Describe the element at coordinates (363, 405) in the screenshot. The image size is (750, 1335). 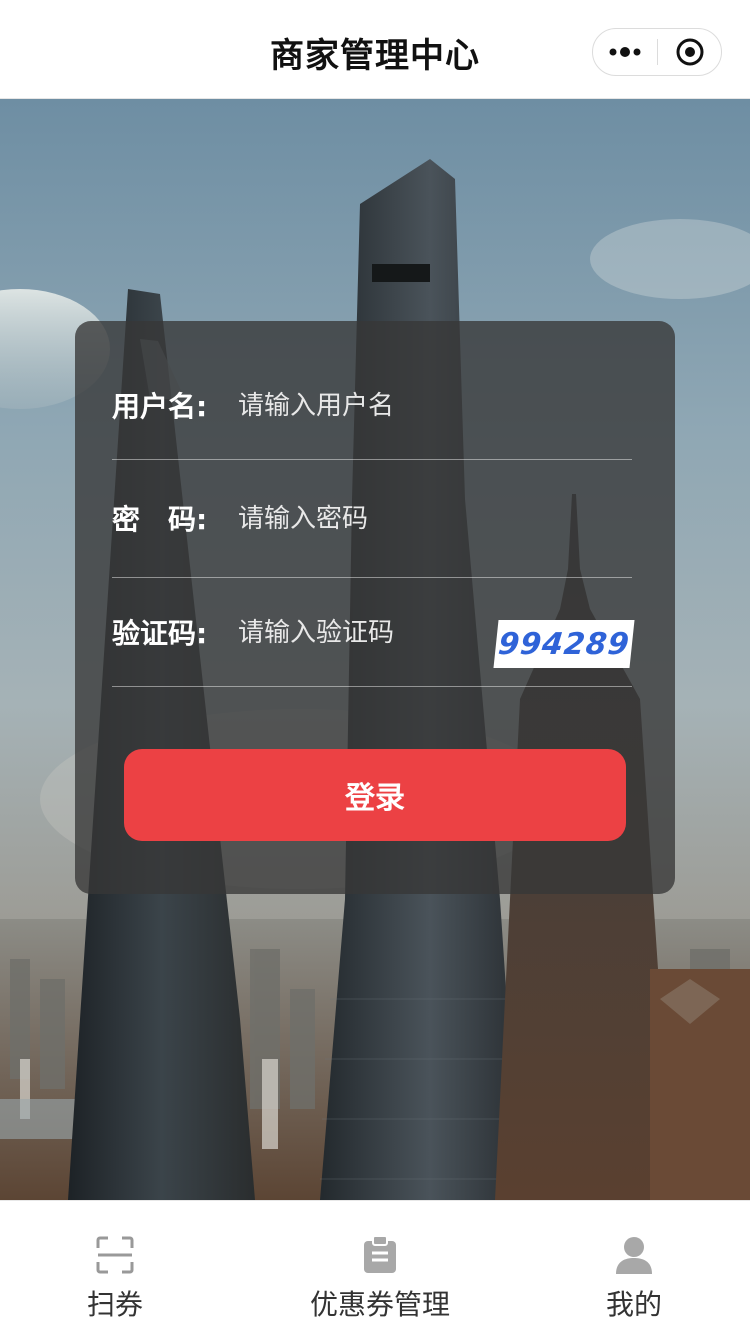
I see `username-input` at that location.